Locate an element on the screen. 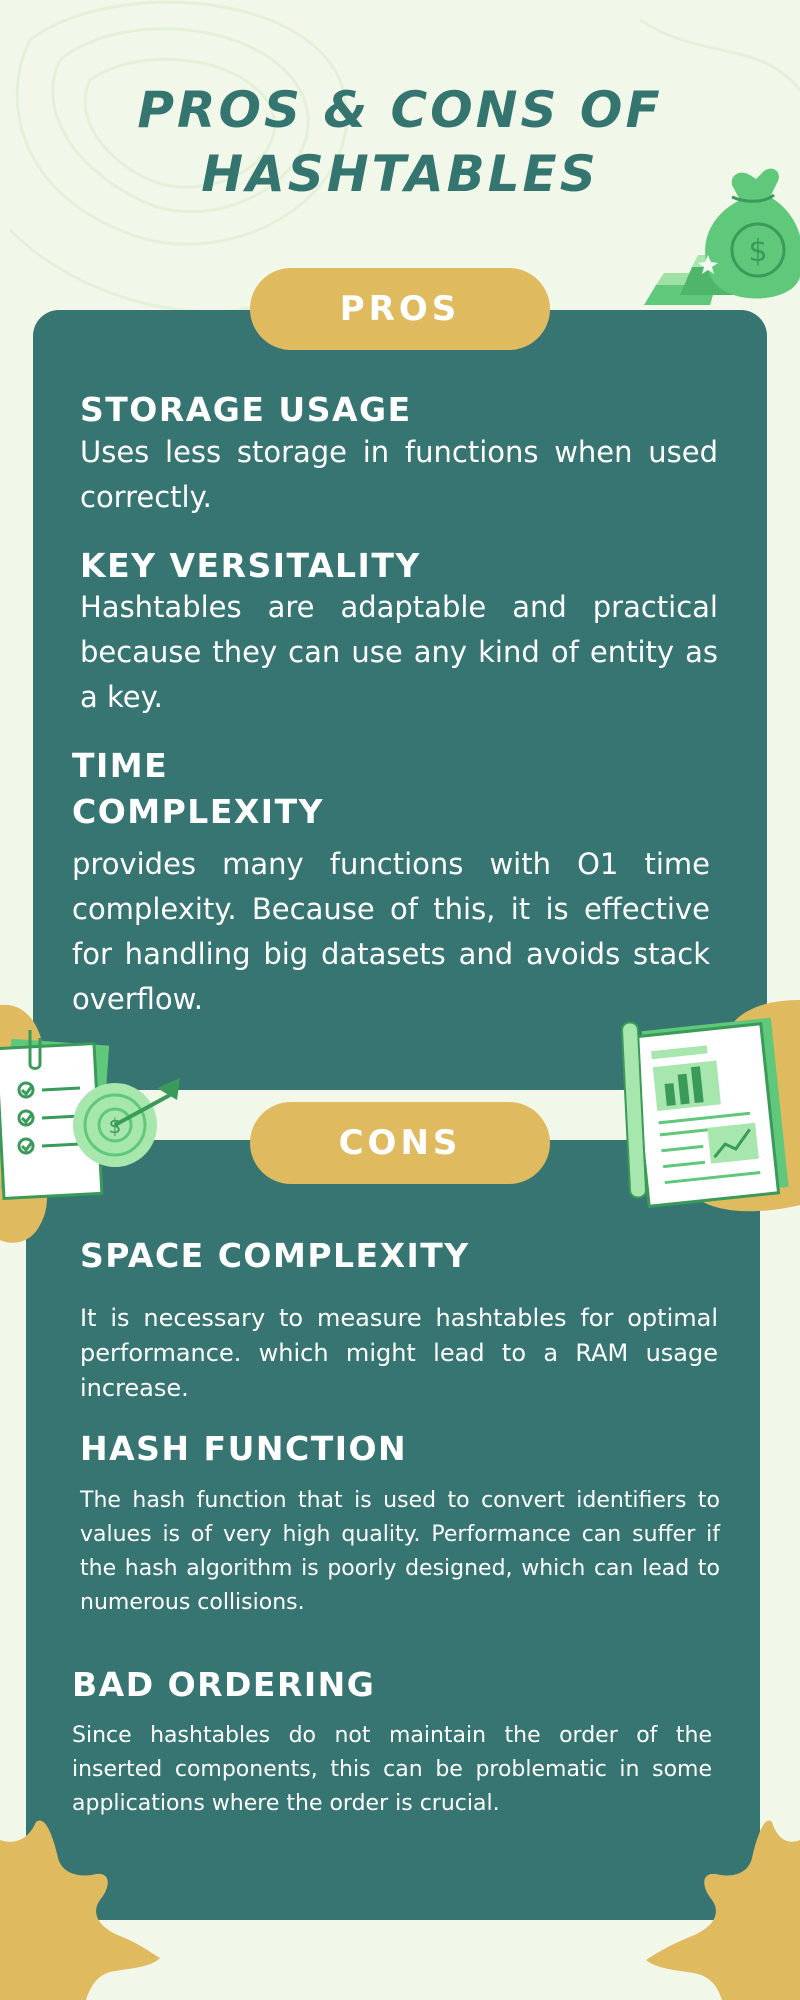 Image resolution: width=800 pixels, height=2000 pixels. star-shape-left is located at coordinates (80, 1910).